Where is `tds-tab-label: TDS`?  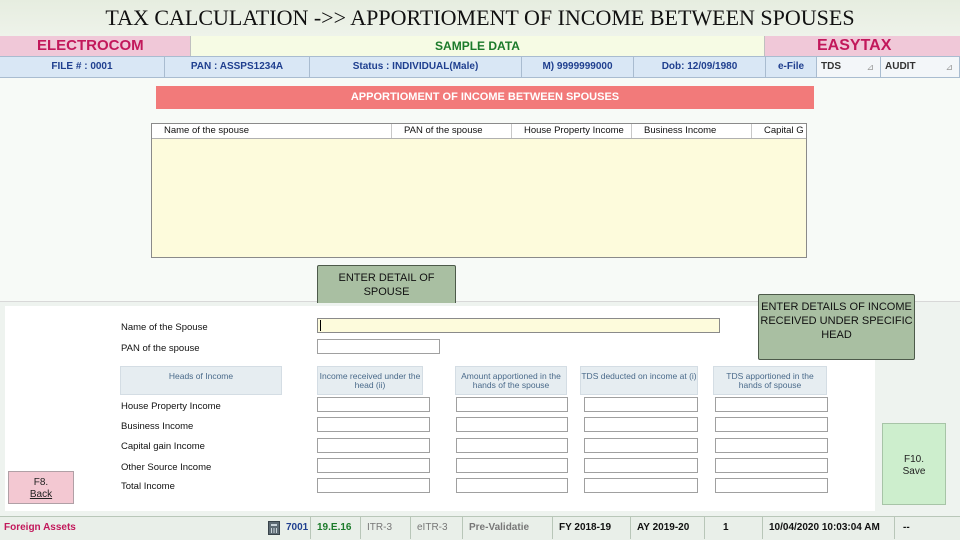 tds-tab-label: TDS is located at coordinates (831, 66).